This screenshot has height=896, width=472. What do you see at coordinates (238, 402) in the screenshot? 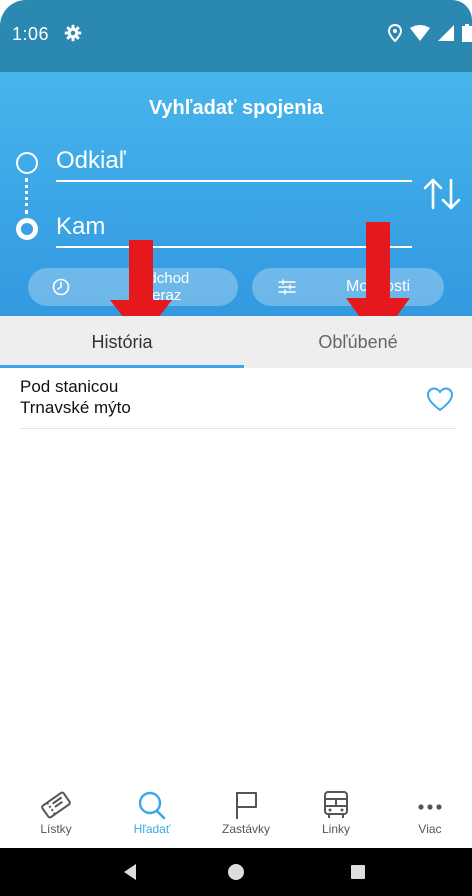
I see `history-item: Pod stanicou Trnavské mýto` at bounding box center [238, 402].